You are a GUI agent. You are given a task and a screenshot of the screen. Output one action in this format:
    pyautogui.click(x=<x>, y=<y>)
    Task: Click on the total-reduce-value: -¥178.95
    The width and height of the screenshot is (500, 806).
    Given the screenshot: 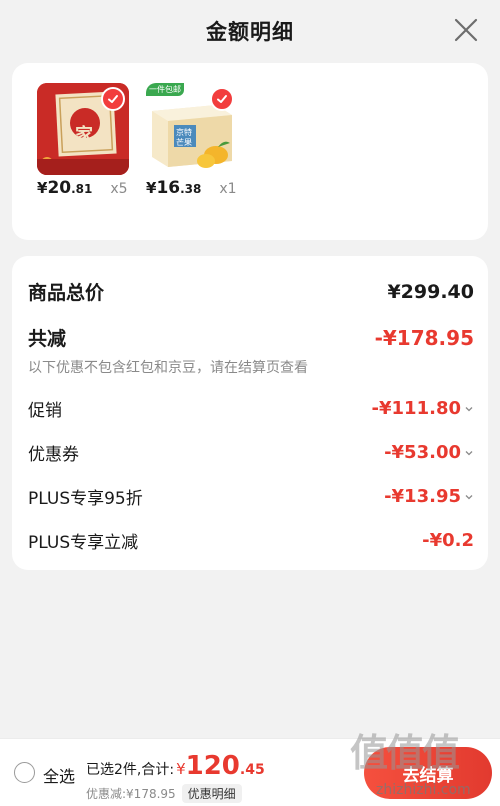 What is the action you would take?
    pyautogui.click(x=424, y=337)
    